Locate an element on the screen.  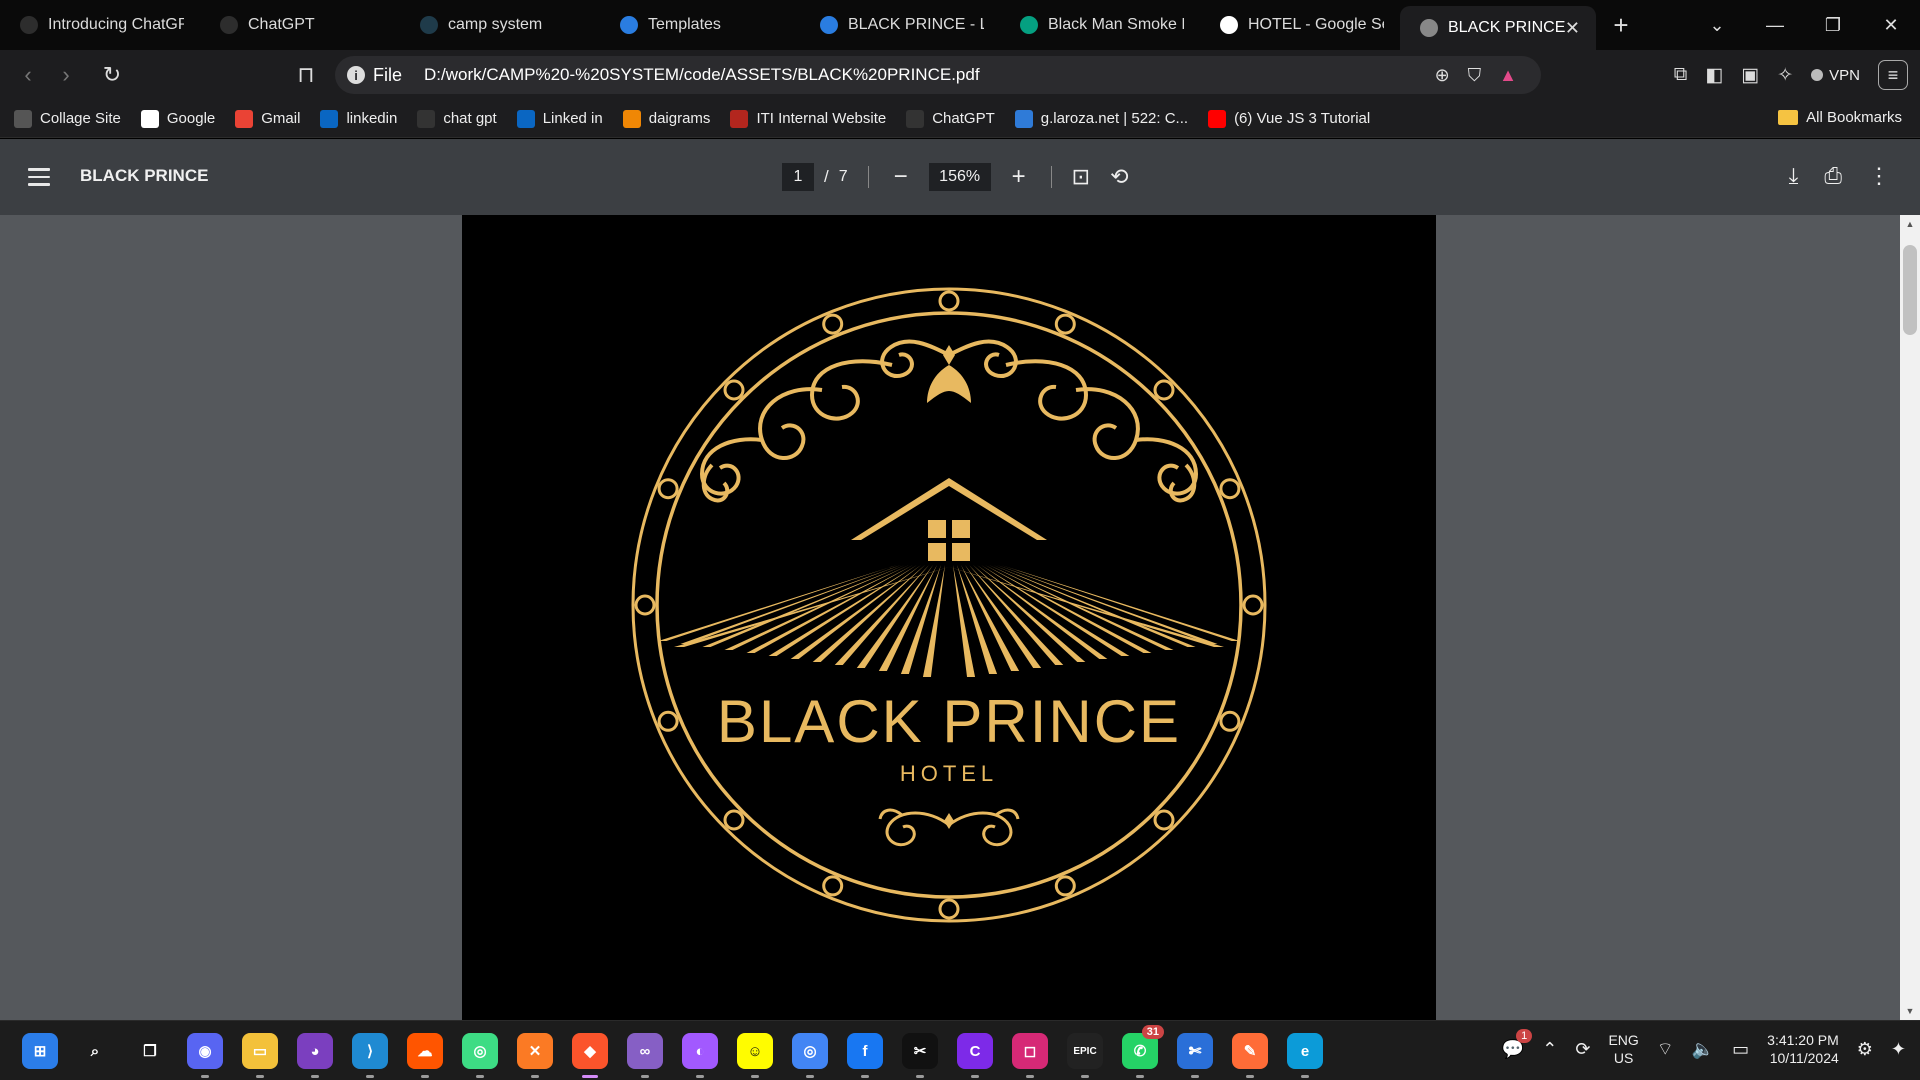
brave-rewards-icon: ▲ is located at coordinates (1508, 75).